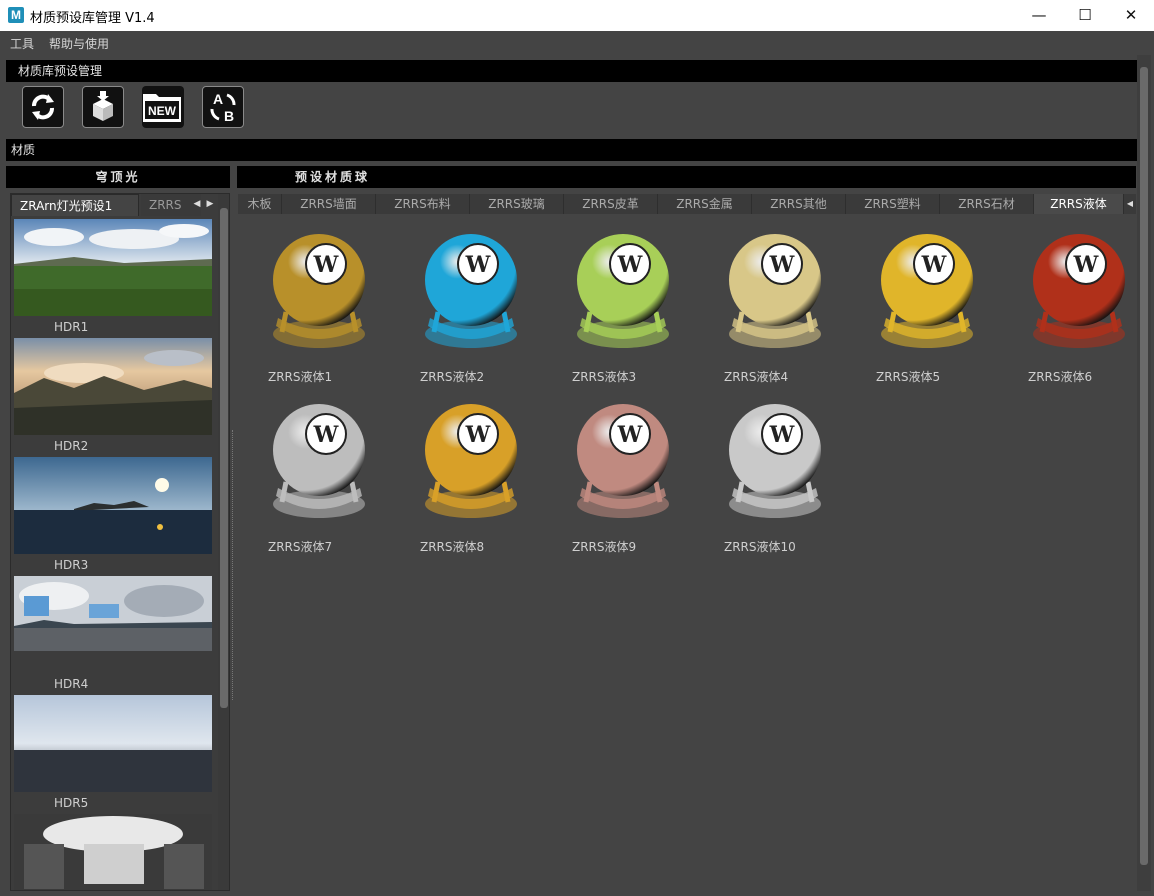 The width and height of the screenshot is (1154, 896). Describe the element at coordinates (1131, 15) in the screenshot. I see `close-button: ✕` at that location.